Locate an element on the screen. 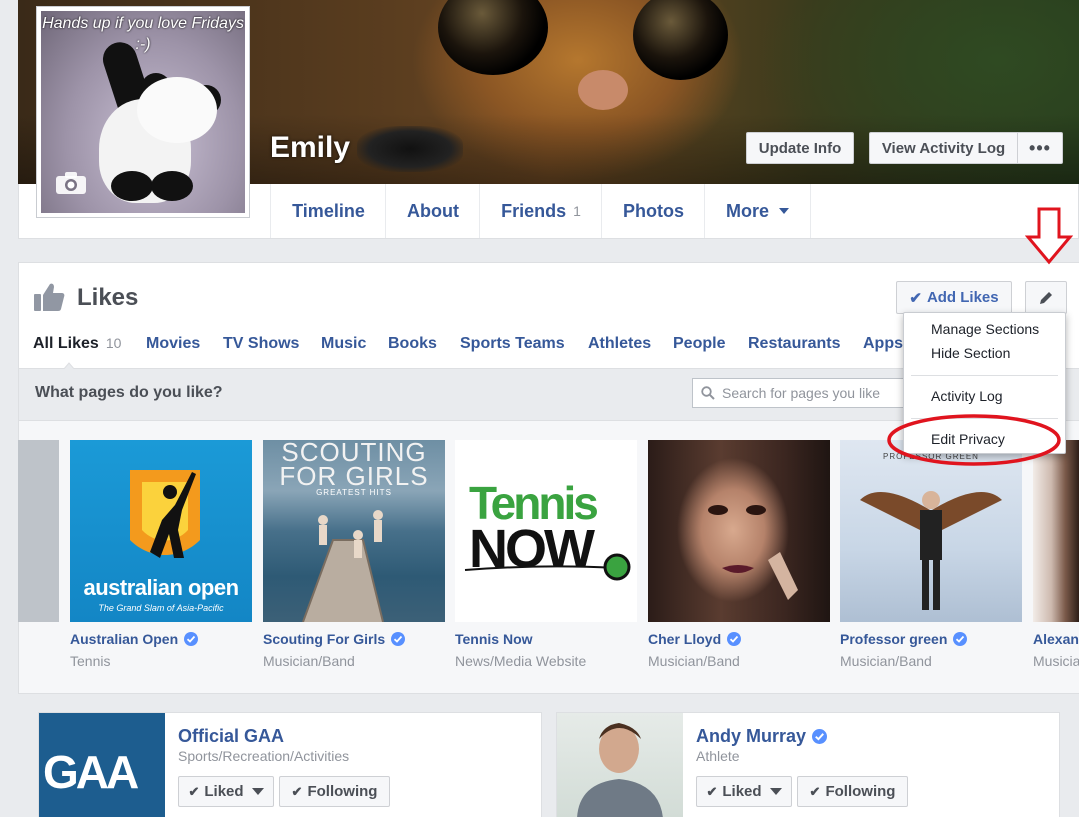 This screenshot has width=1079, height=817. page-name-text: Andy Murray is located at coordinates (751, 736).